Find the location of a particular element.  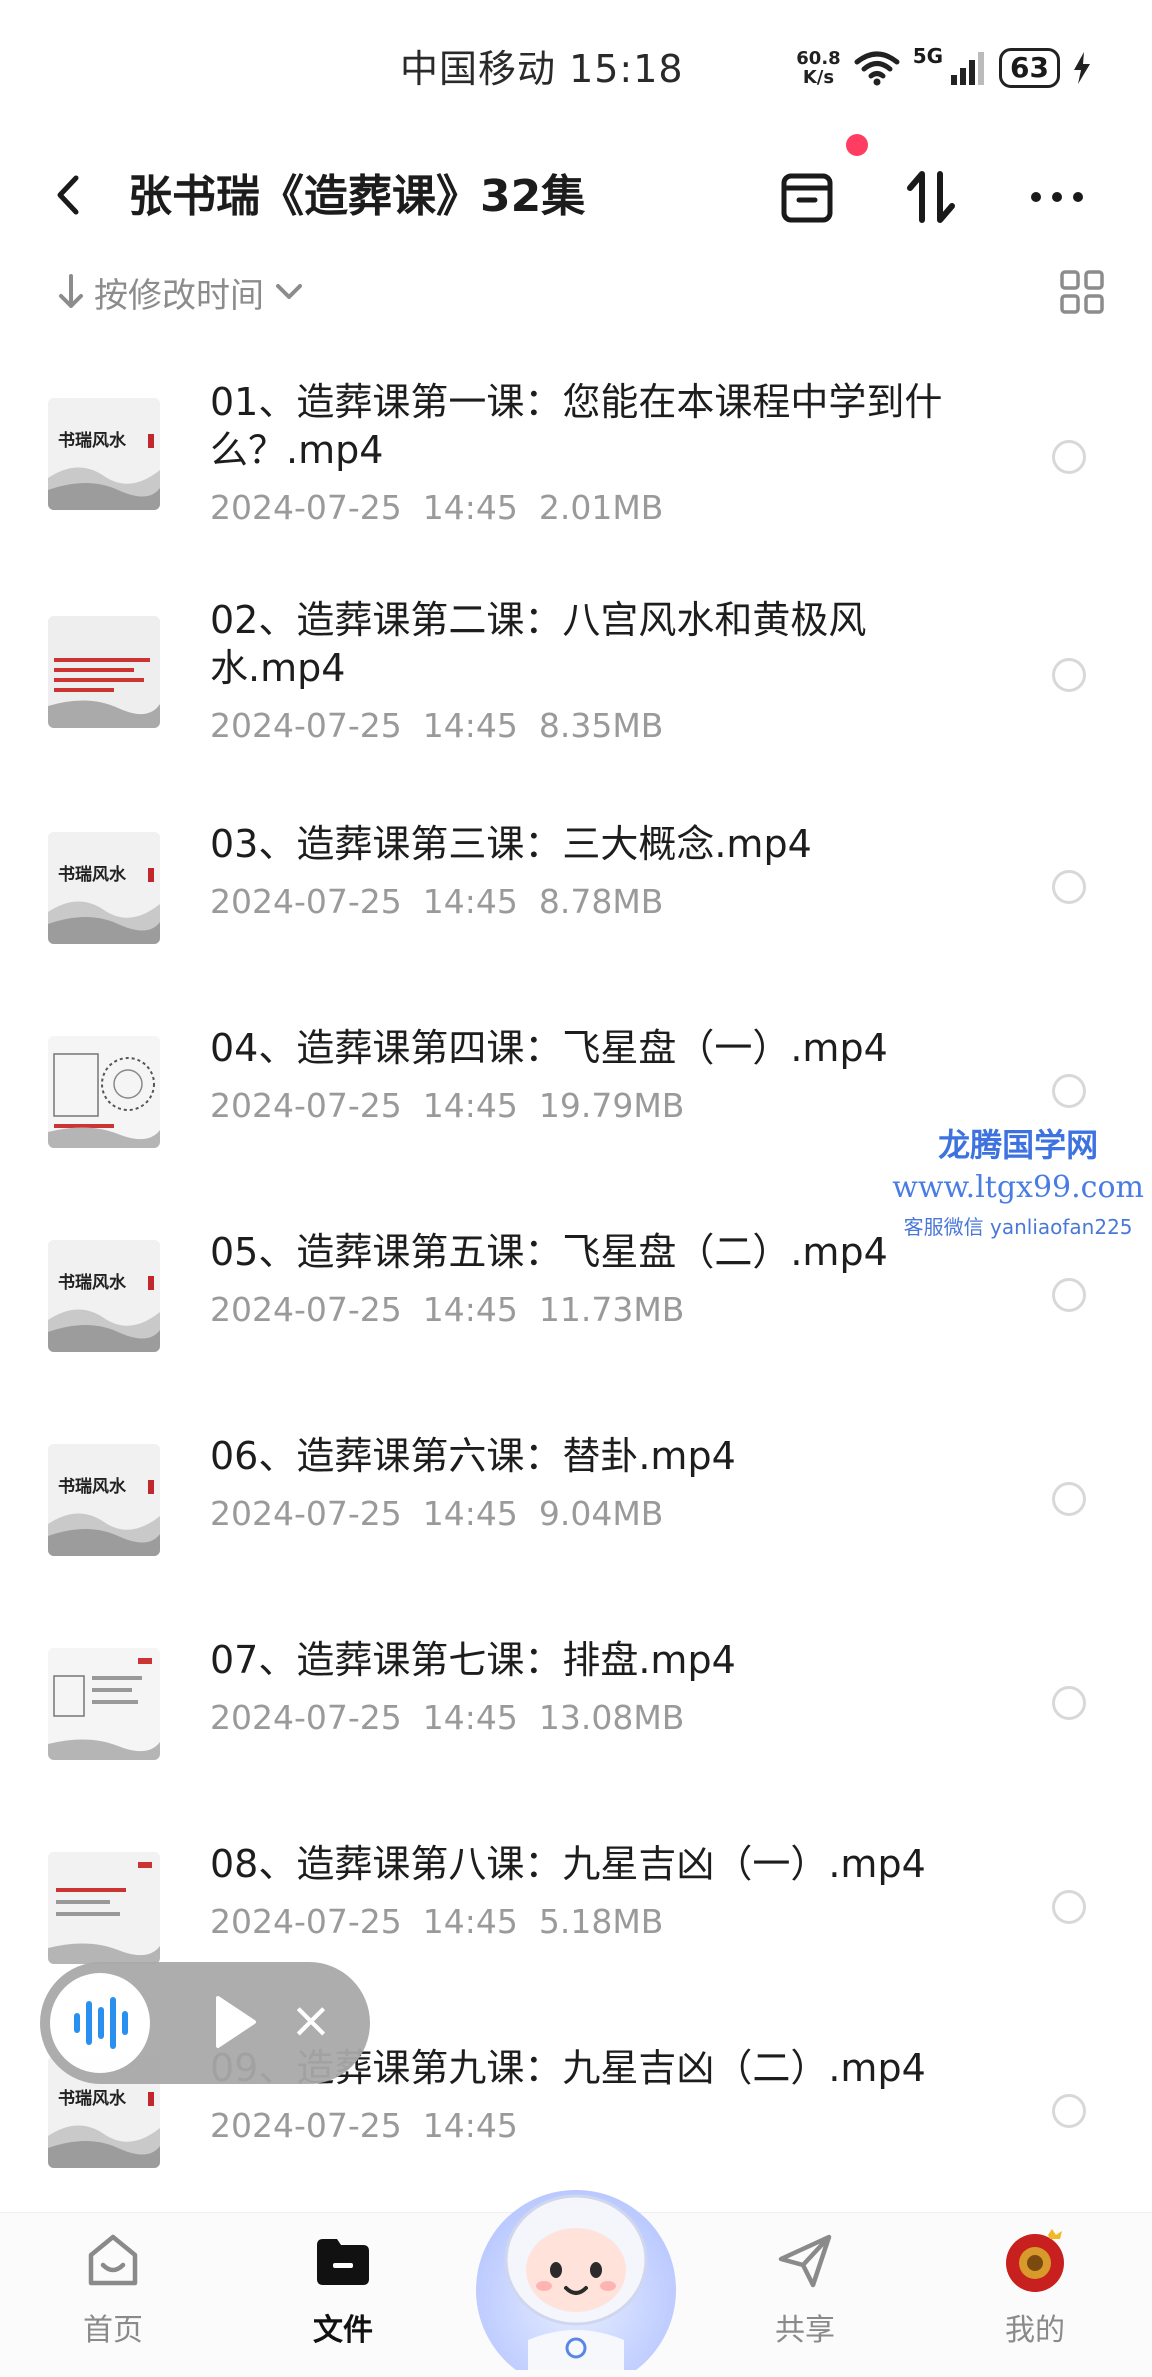

file-name: 02、造葬课第二课：八宫风水和黄极风水.mp4 is located at coordinates (538, 644).